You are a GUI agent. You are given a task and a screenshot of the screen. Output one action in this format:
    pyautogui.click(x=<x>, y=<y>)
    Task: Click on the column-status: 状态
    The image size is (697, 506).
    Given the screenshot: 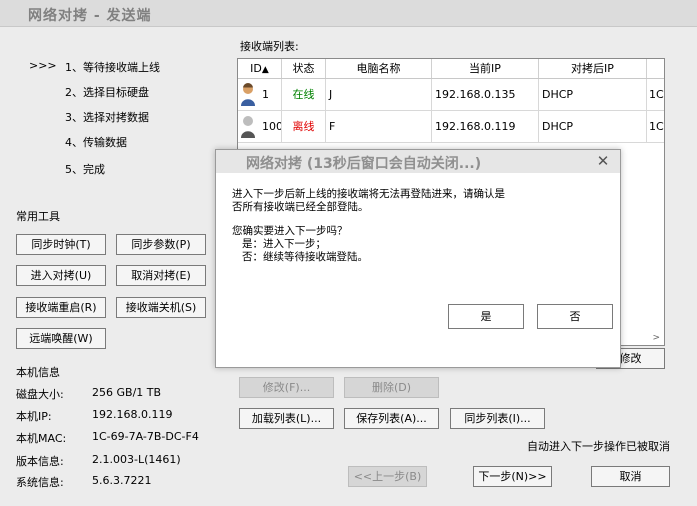 What is the action you would take?
    pyautogui.click(x=304, y=68)
    